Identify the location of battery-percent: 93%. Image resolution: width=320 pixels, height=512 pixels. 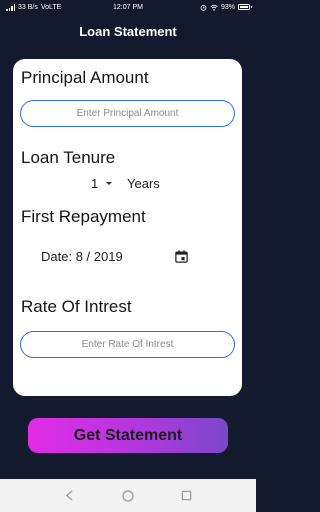
(227, 7).